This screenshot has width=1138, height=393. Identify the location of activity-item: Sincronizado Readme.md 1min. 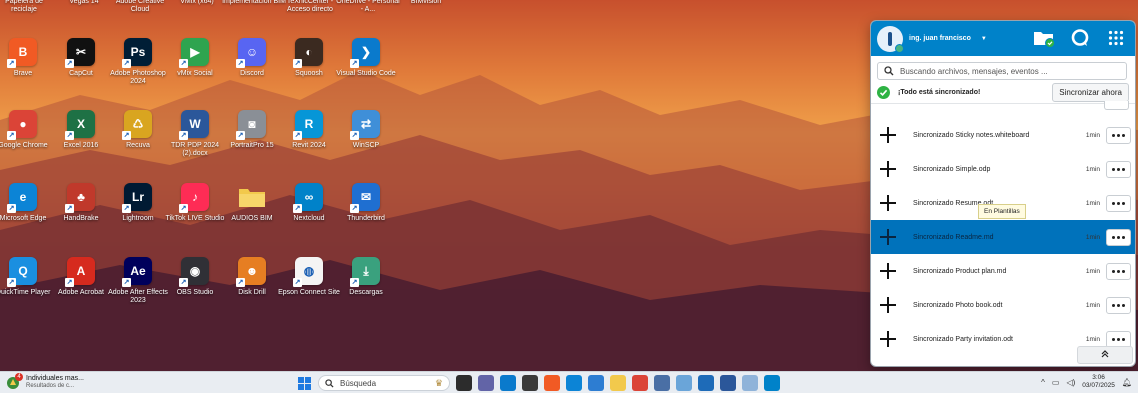
(1003, 237).